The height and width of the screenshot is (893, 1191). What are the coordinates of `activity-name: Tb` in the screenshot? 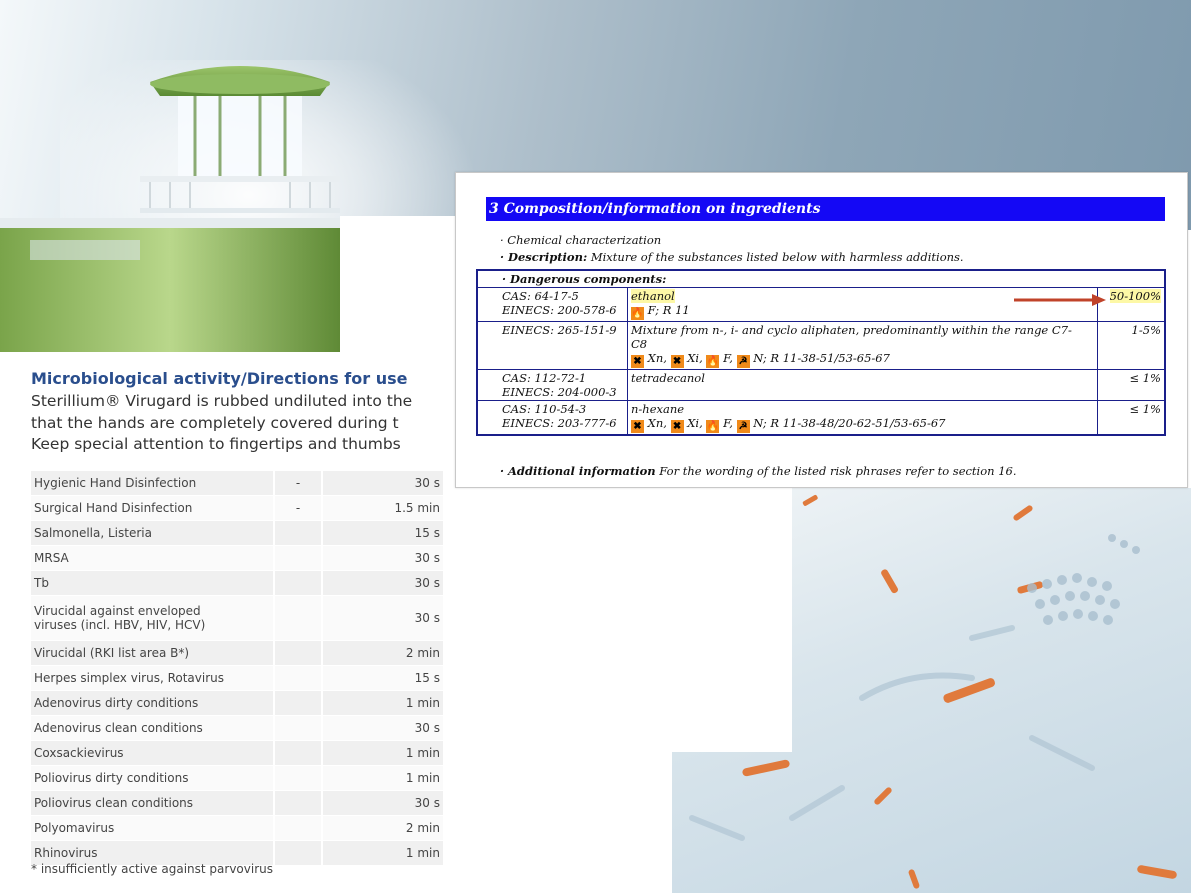 It's located at (153, 583).